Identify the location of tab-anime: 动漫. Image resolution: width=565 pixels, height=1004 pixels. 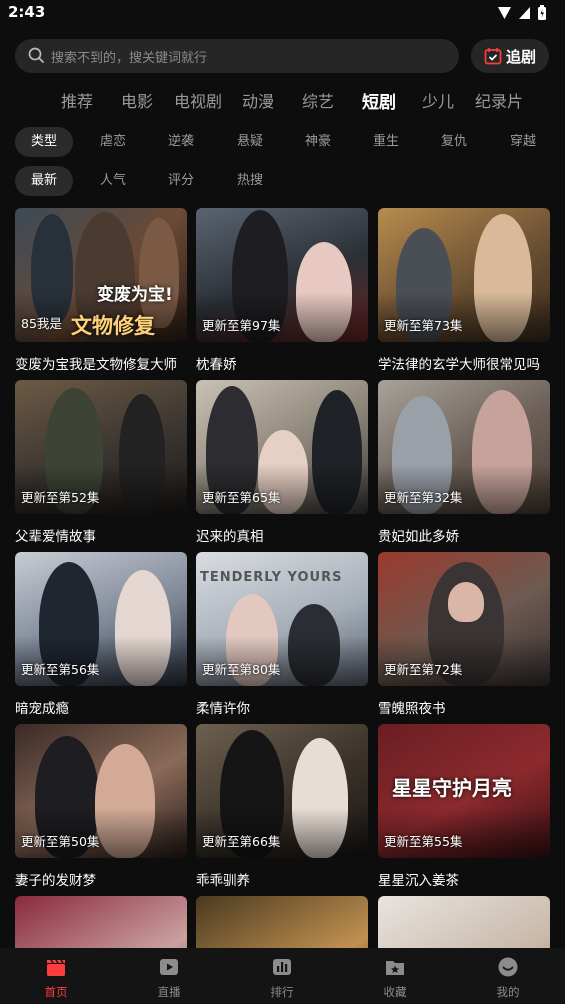
(258, 100).